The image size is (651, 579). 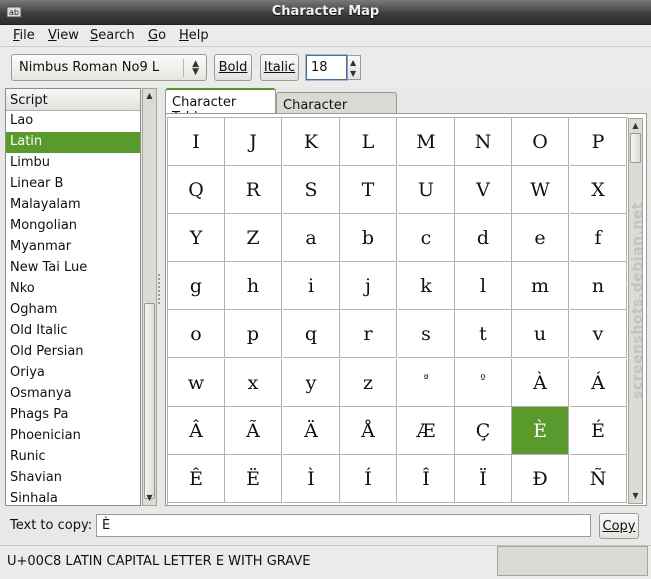 I want to click on character-cell: f, so click(x=598, y=238).